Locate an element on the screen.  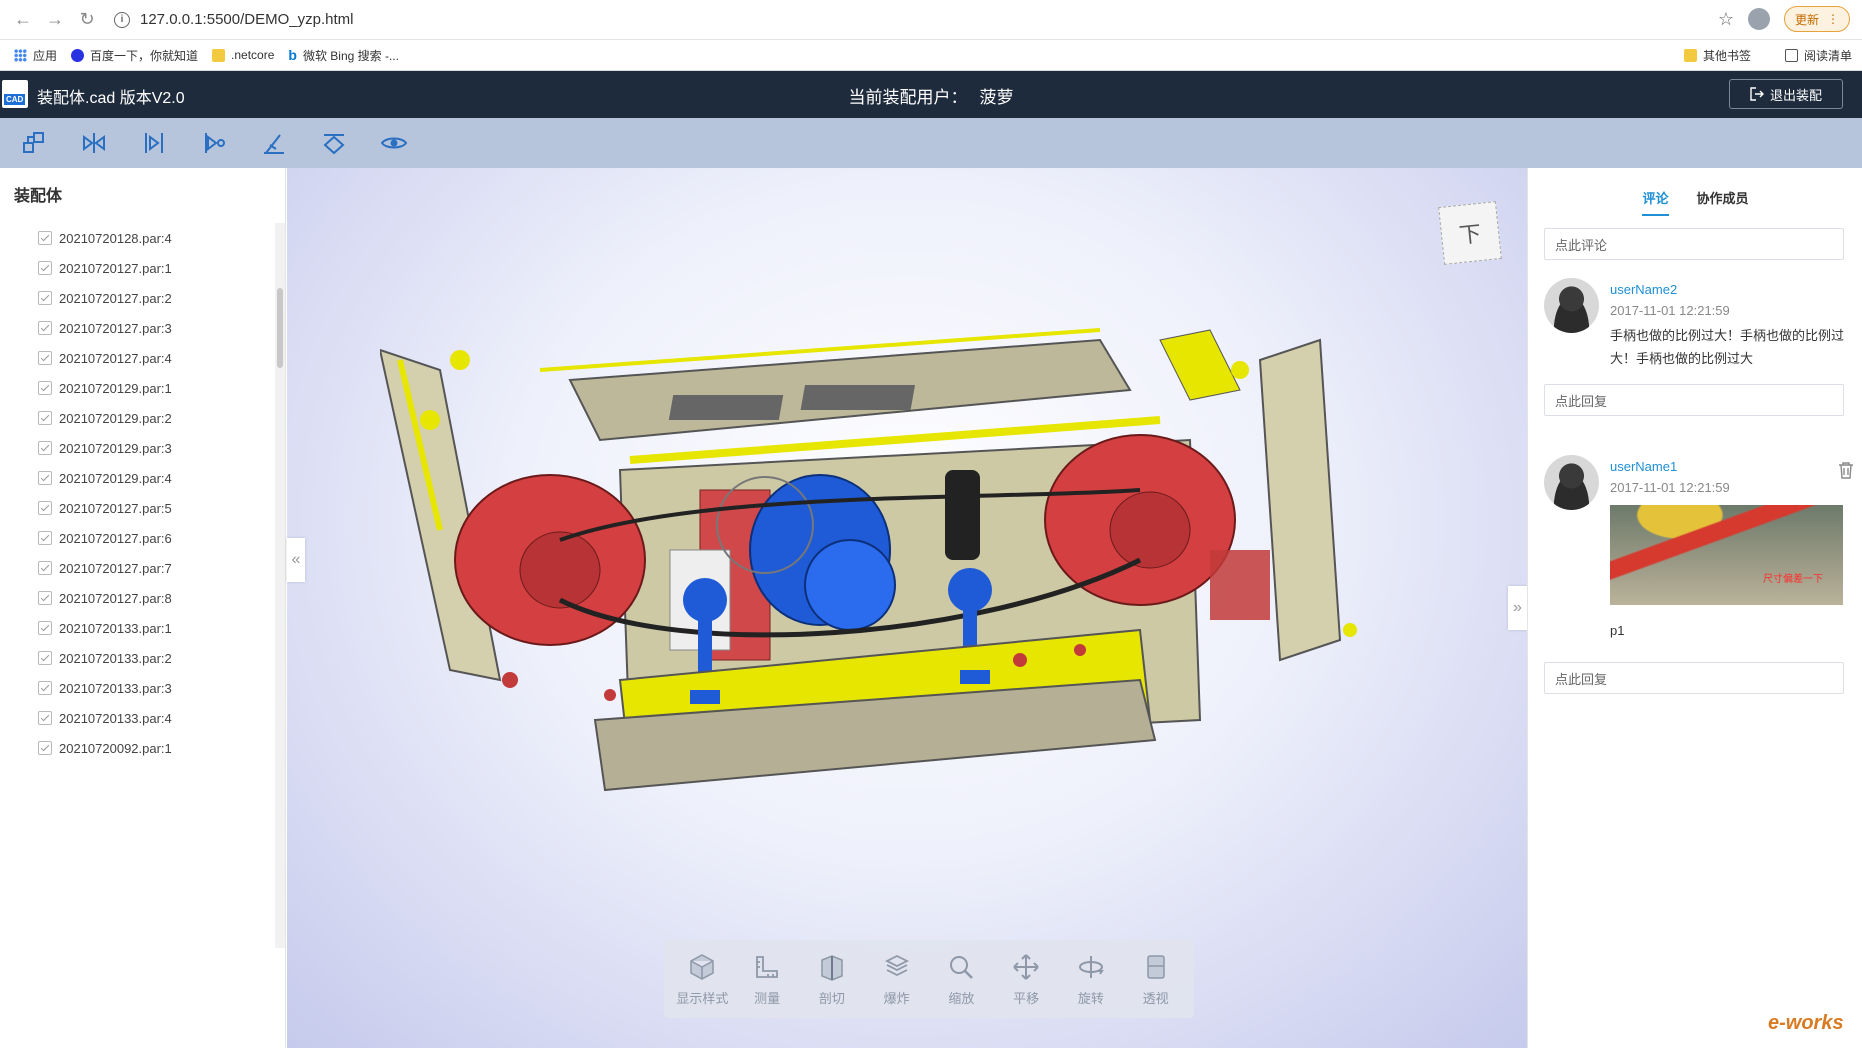
trash-icon is located at coordinates (1846, 470).